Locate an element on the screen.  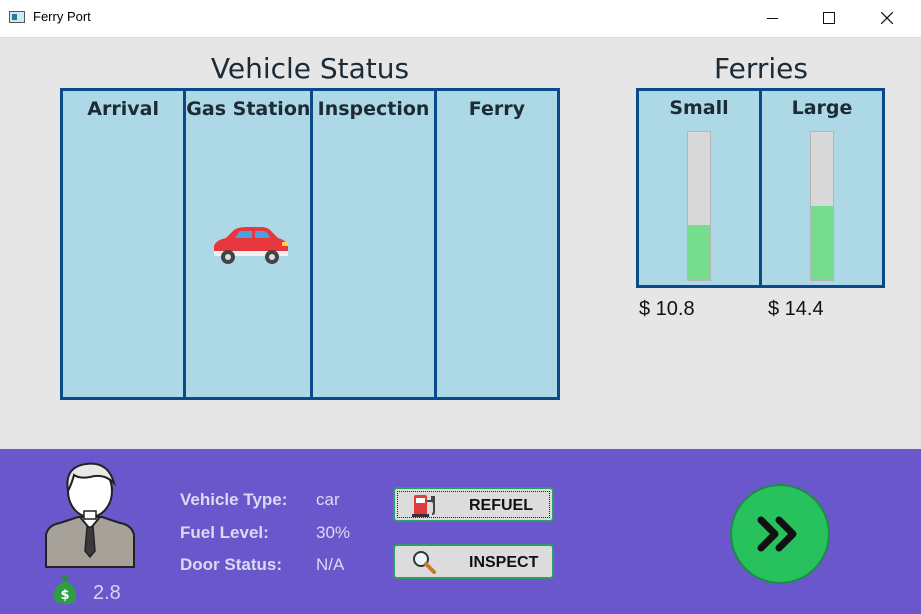
ferry-small-label: Small is located at coordinates (699, 108).